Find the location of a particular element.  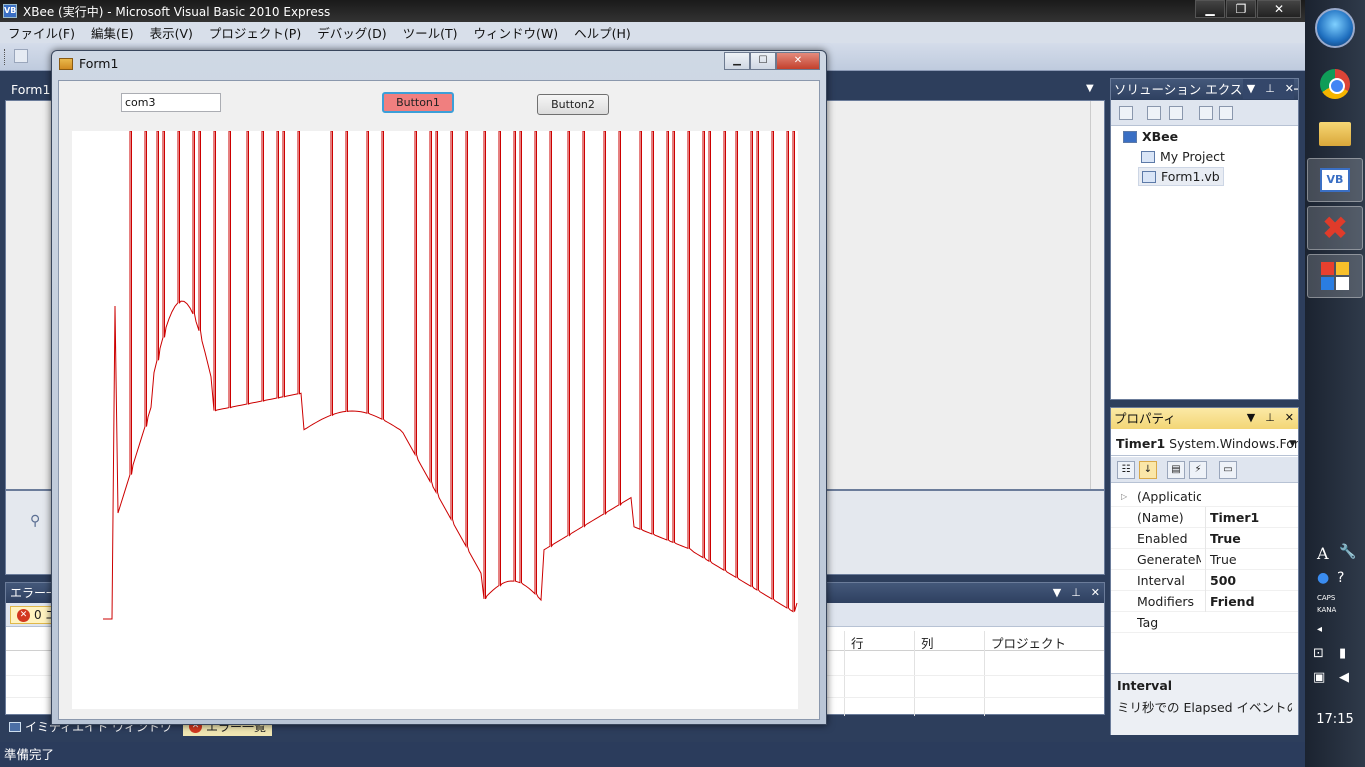

show-all-files-icon is located at coordinates (1154, 113).